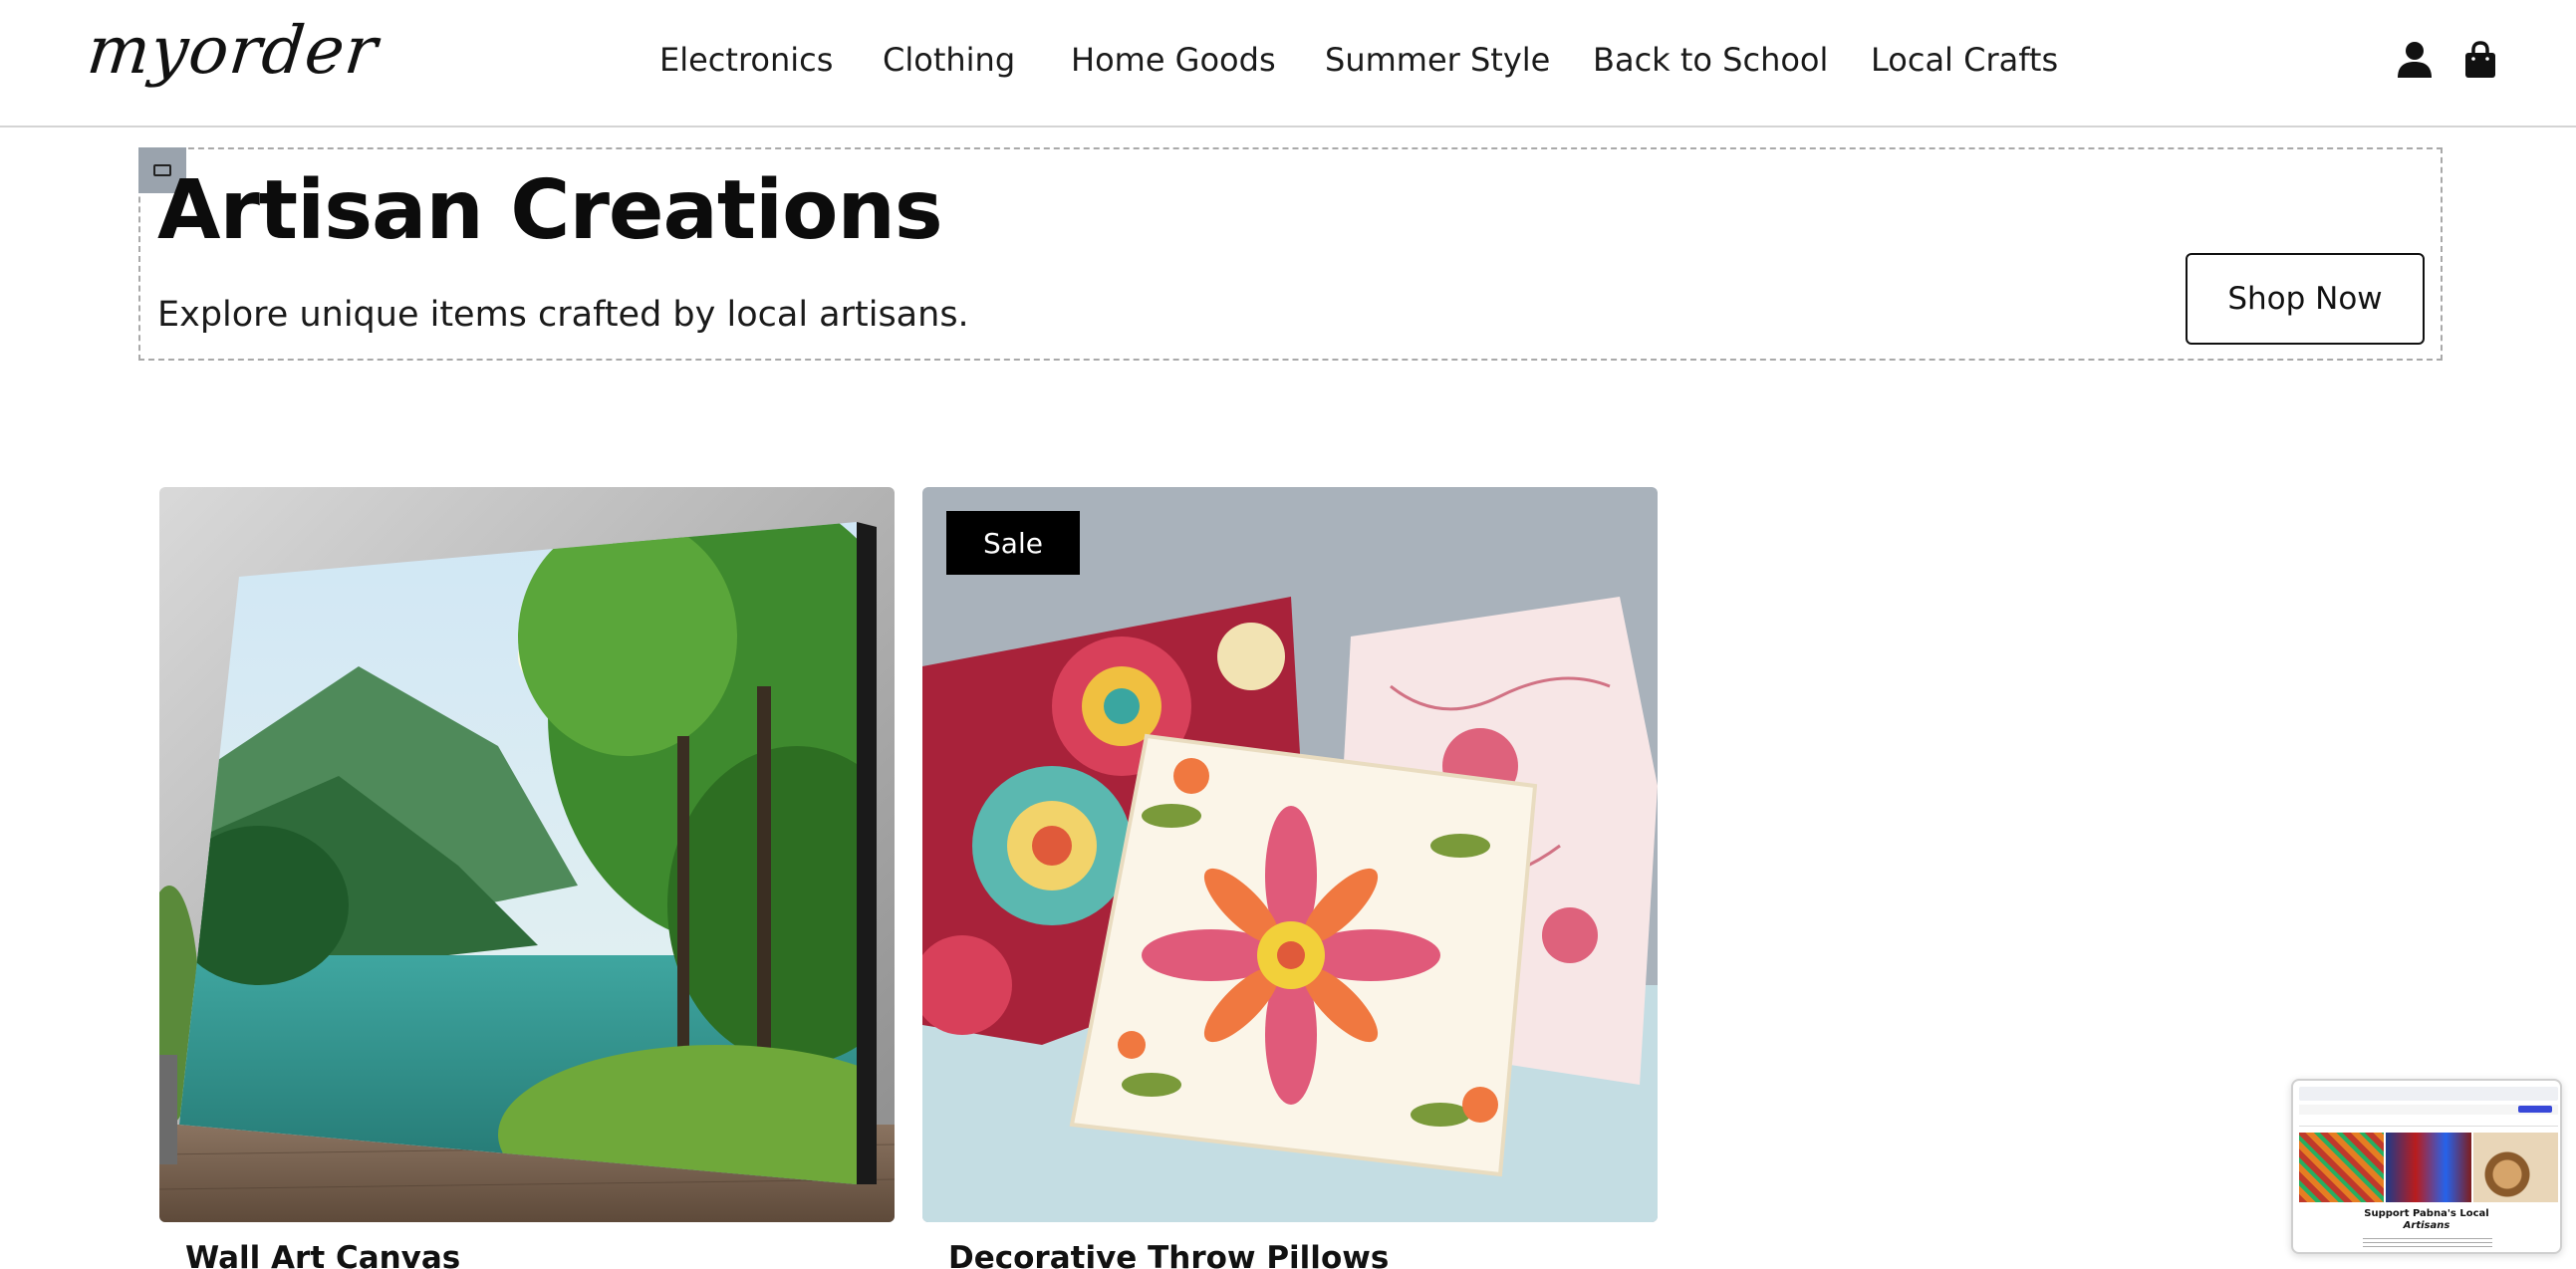  I want to click on preview-browser-tabs, so click(2428, 1094).